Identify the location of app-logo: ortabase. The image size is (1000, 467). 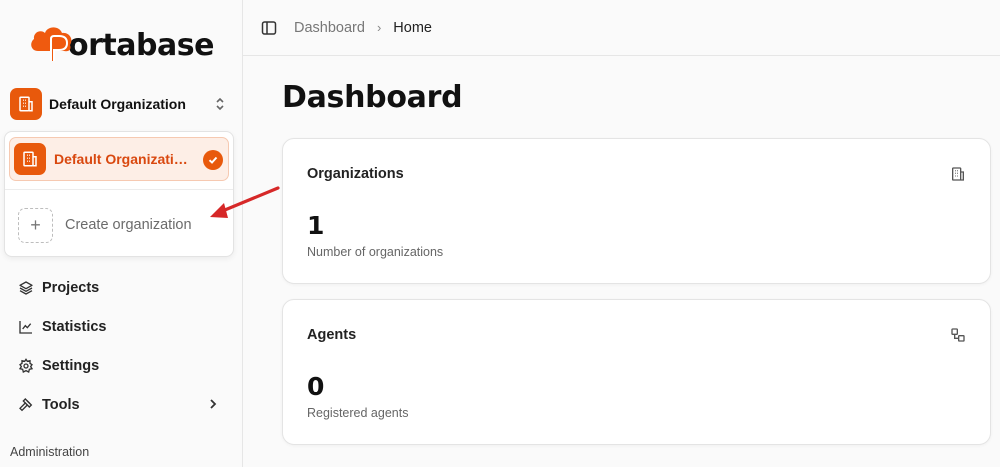
(121, 41).